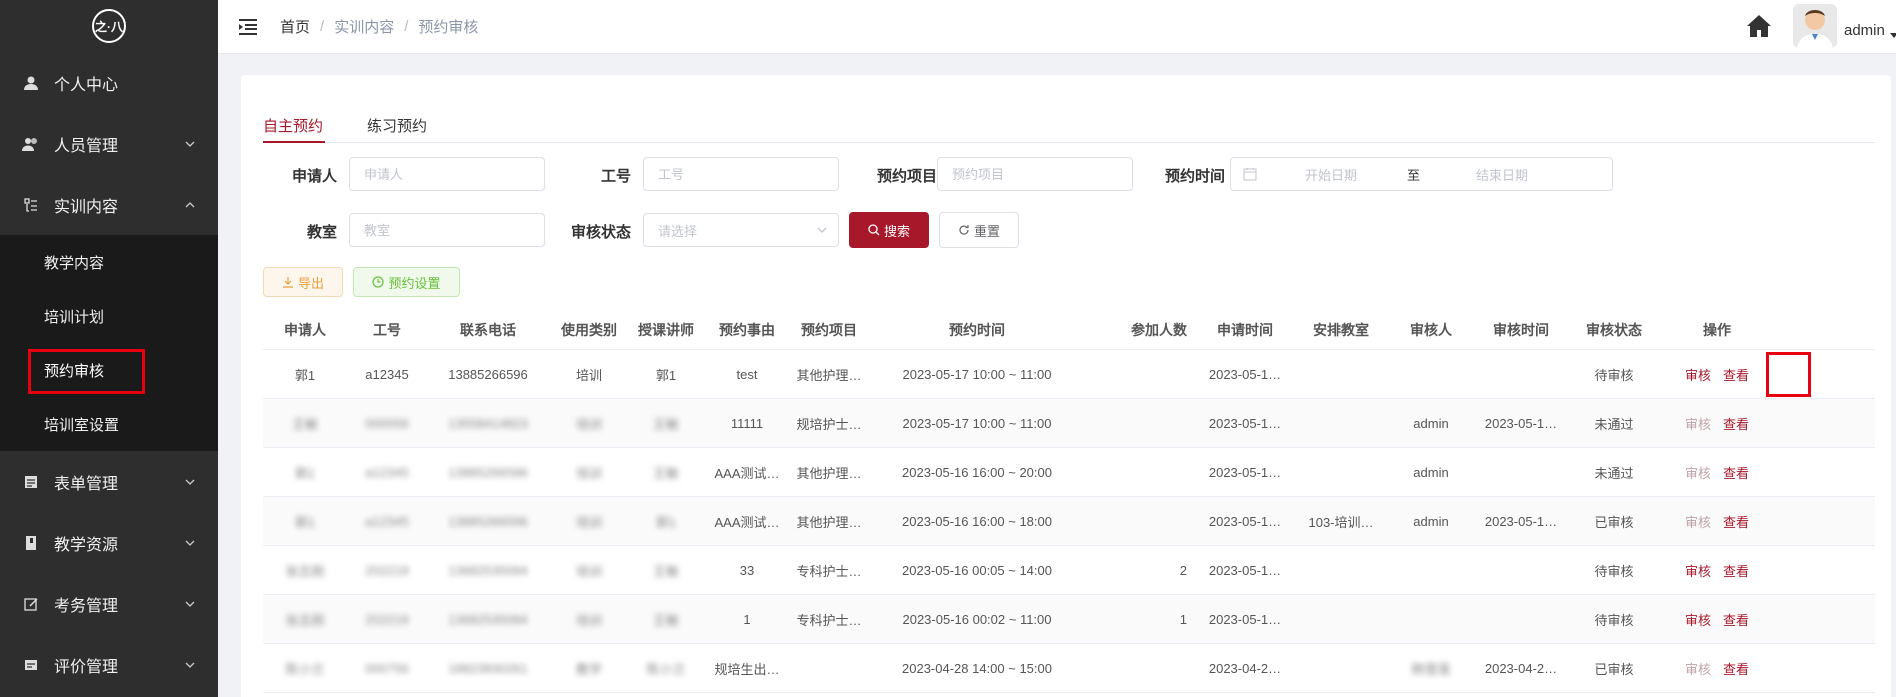  I want to click on search-button-label: 搜索, so click(896, 231).